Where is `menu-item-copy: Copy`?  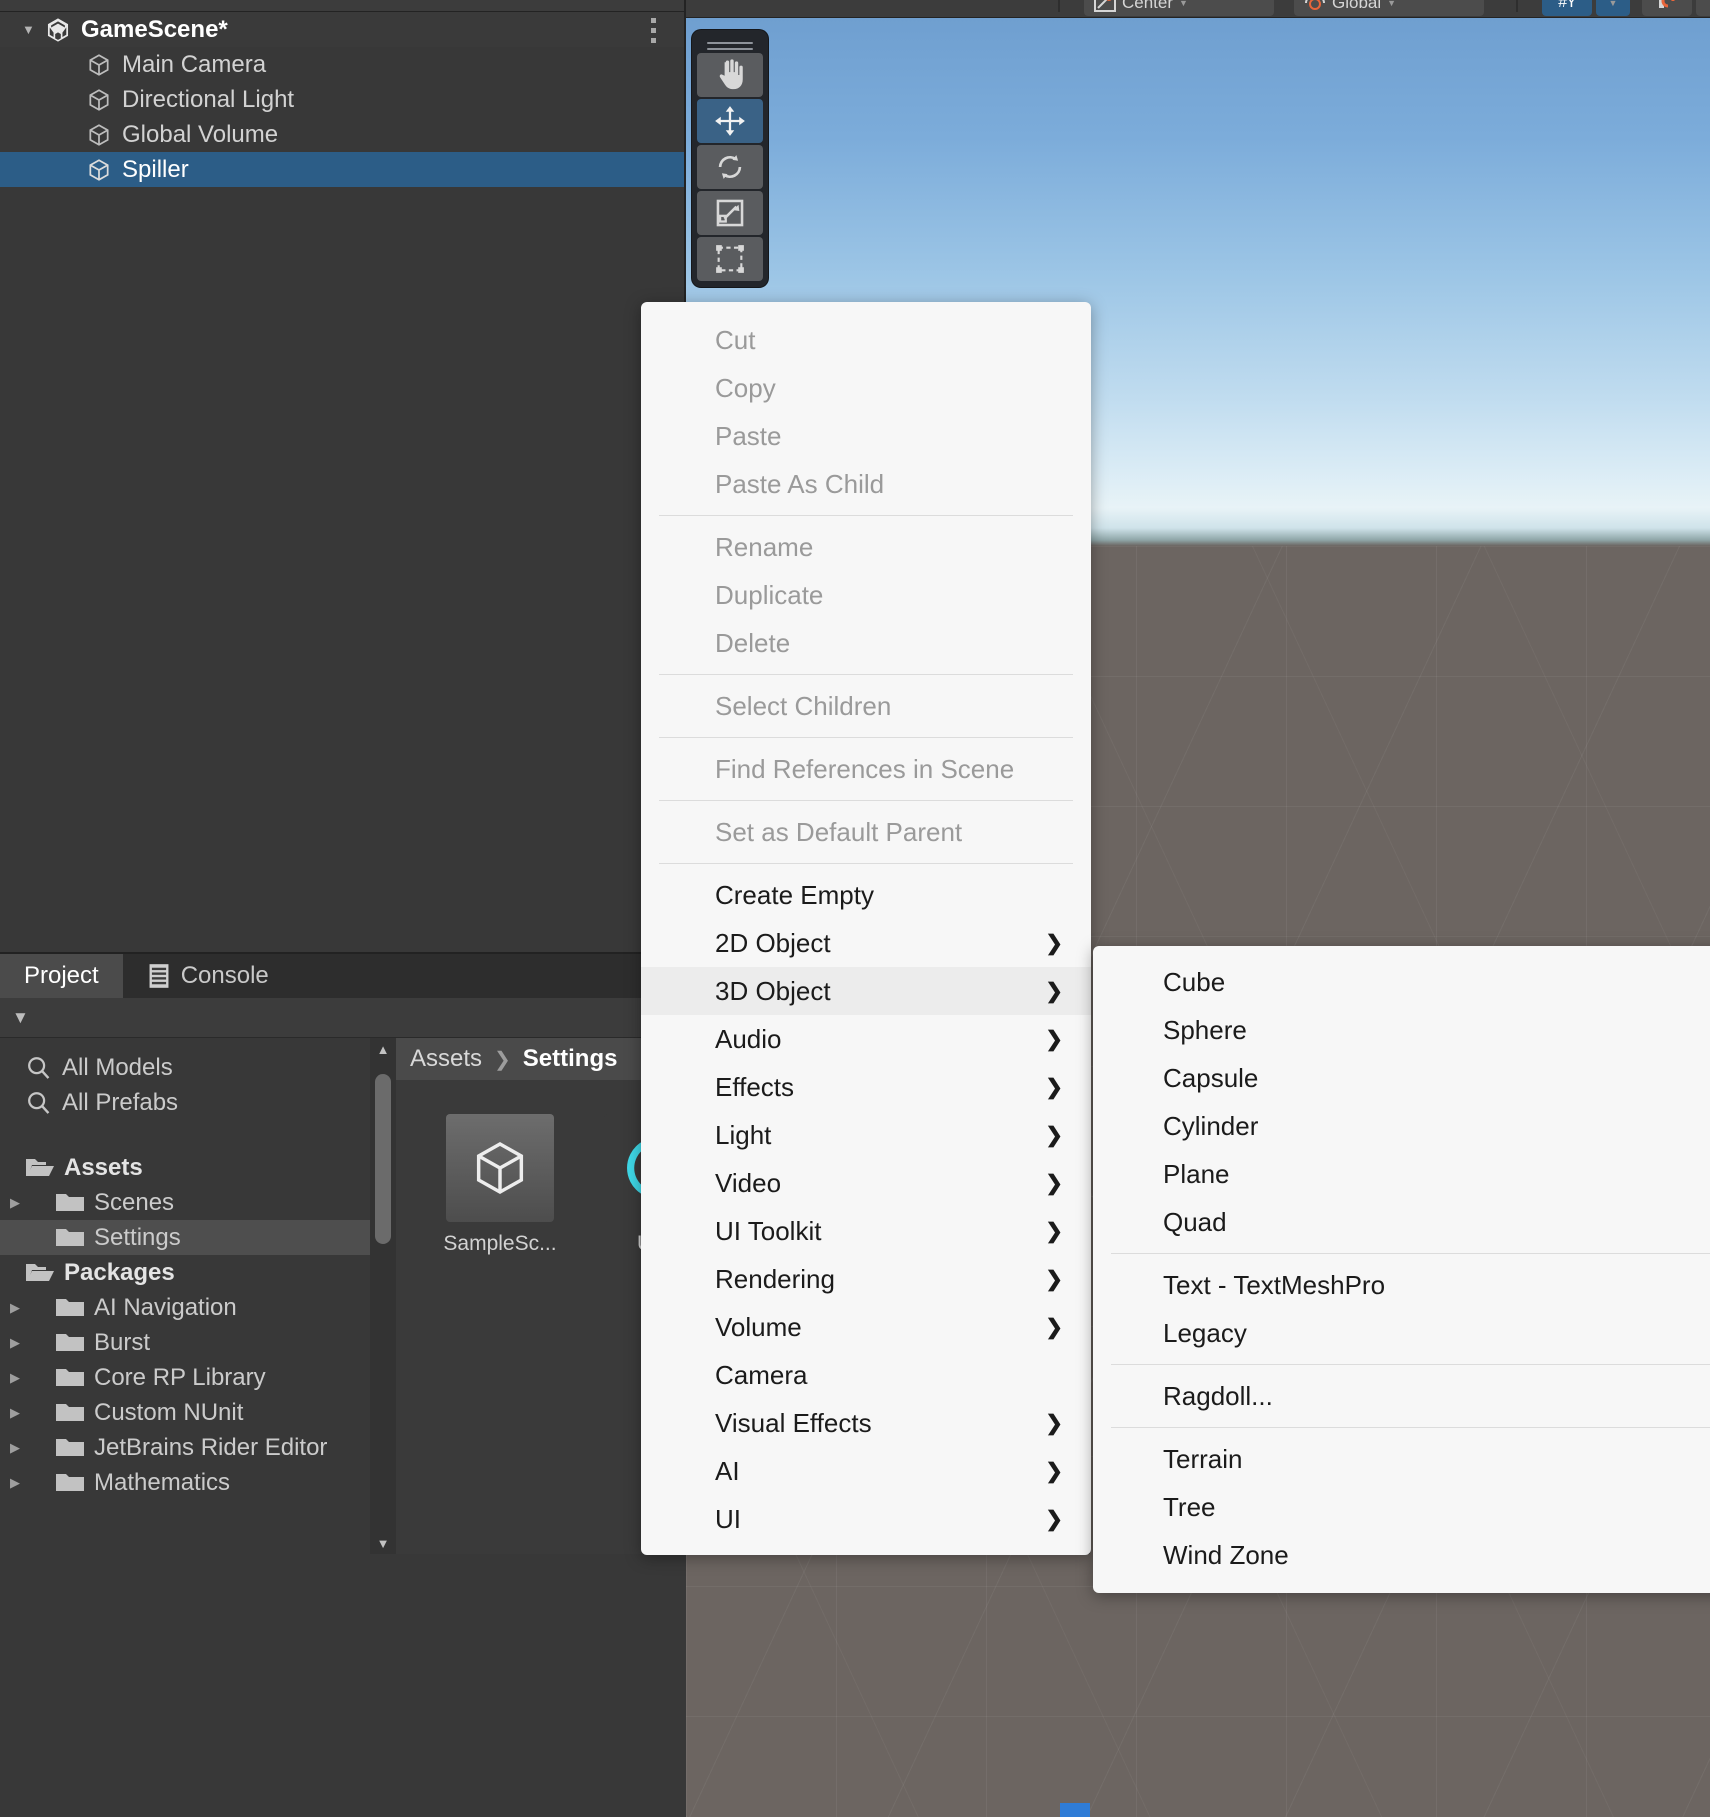 menu-item-copy: Copy is located at coordinates (866, 388).